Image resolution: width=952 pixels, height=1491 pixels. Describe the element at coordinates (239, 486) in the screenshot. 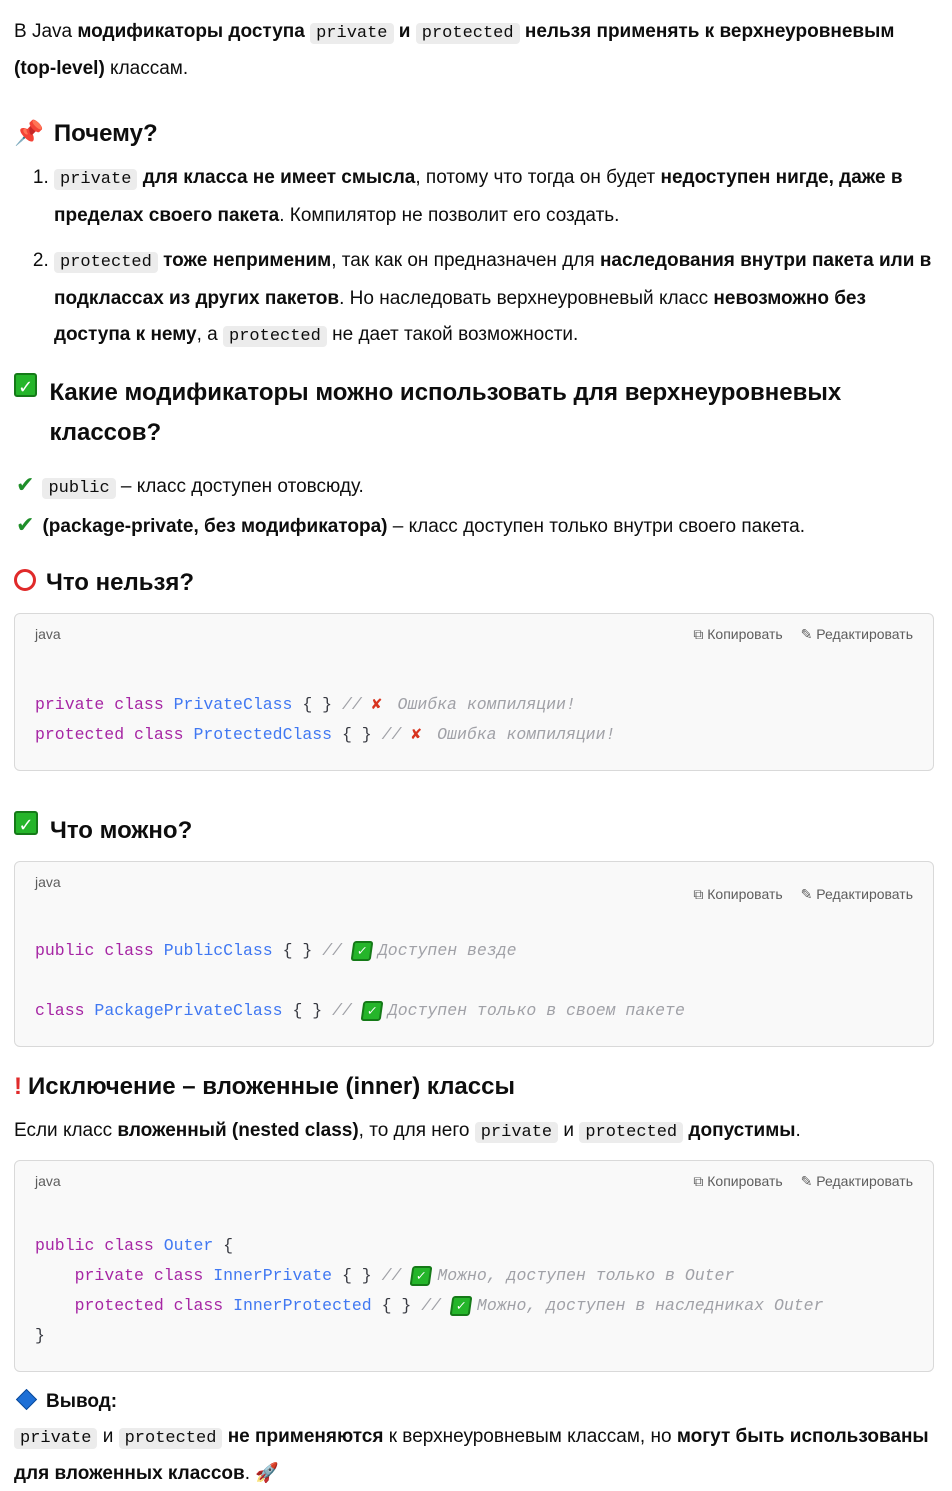

I see `text-segment: – класс доступен отовсюду.` at that location.